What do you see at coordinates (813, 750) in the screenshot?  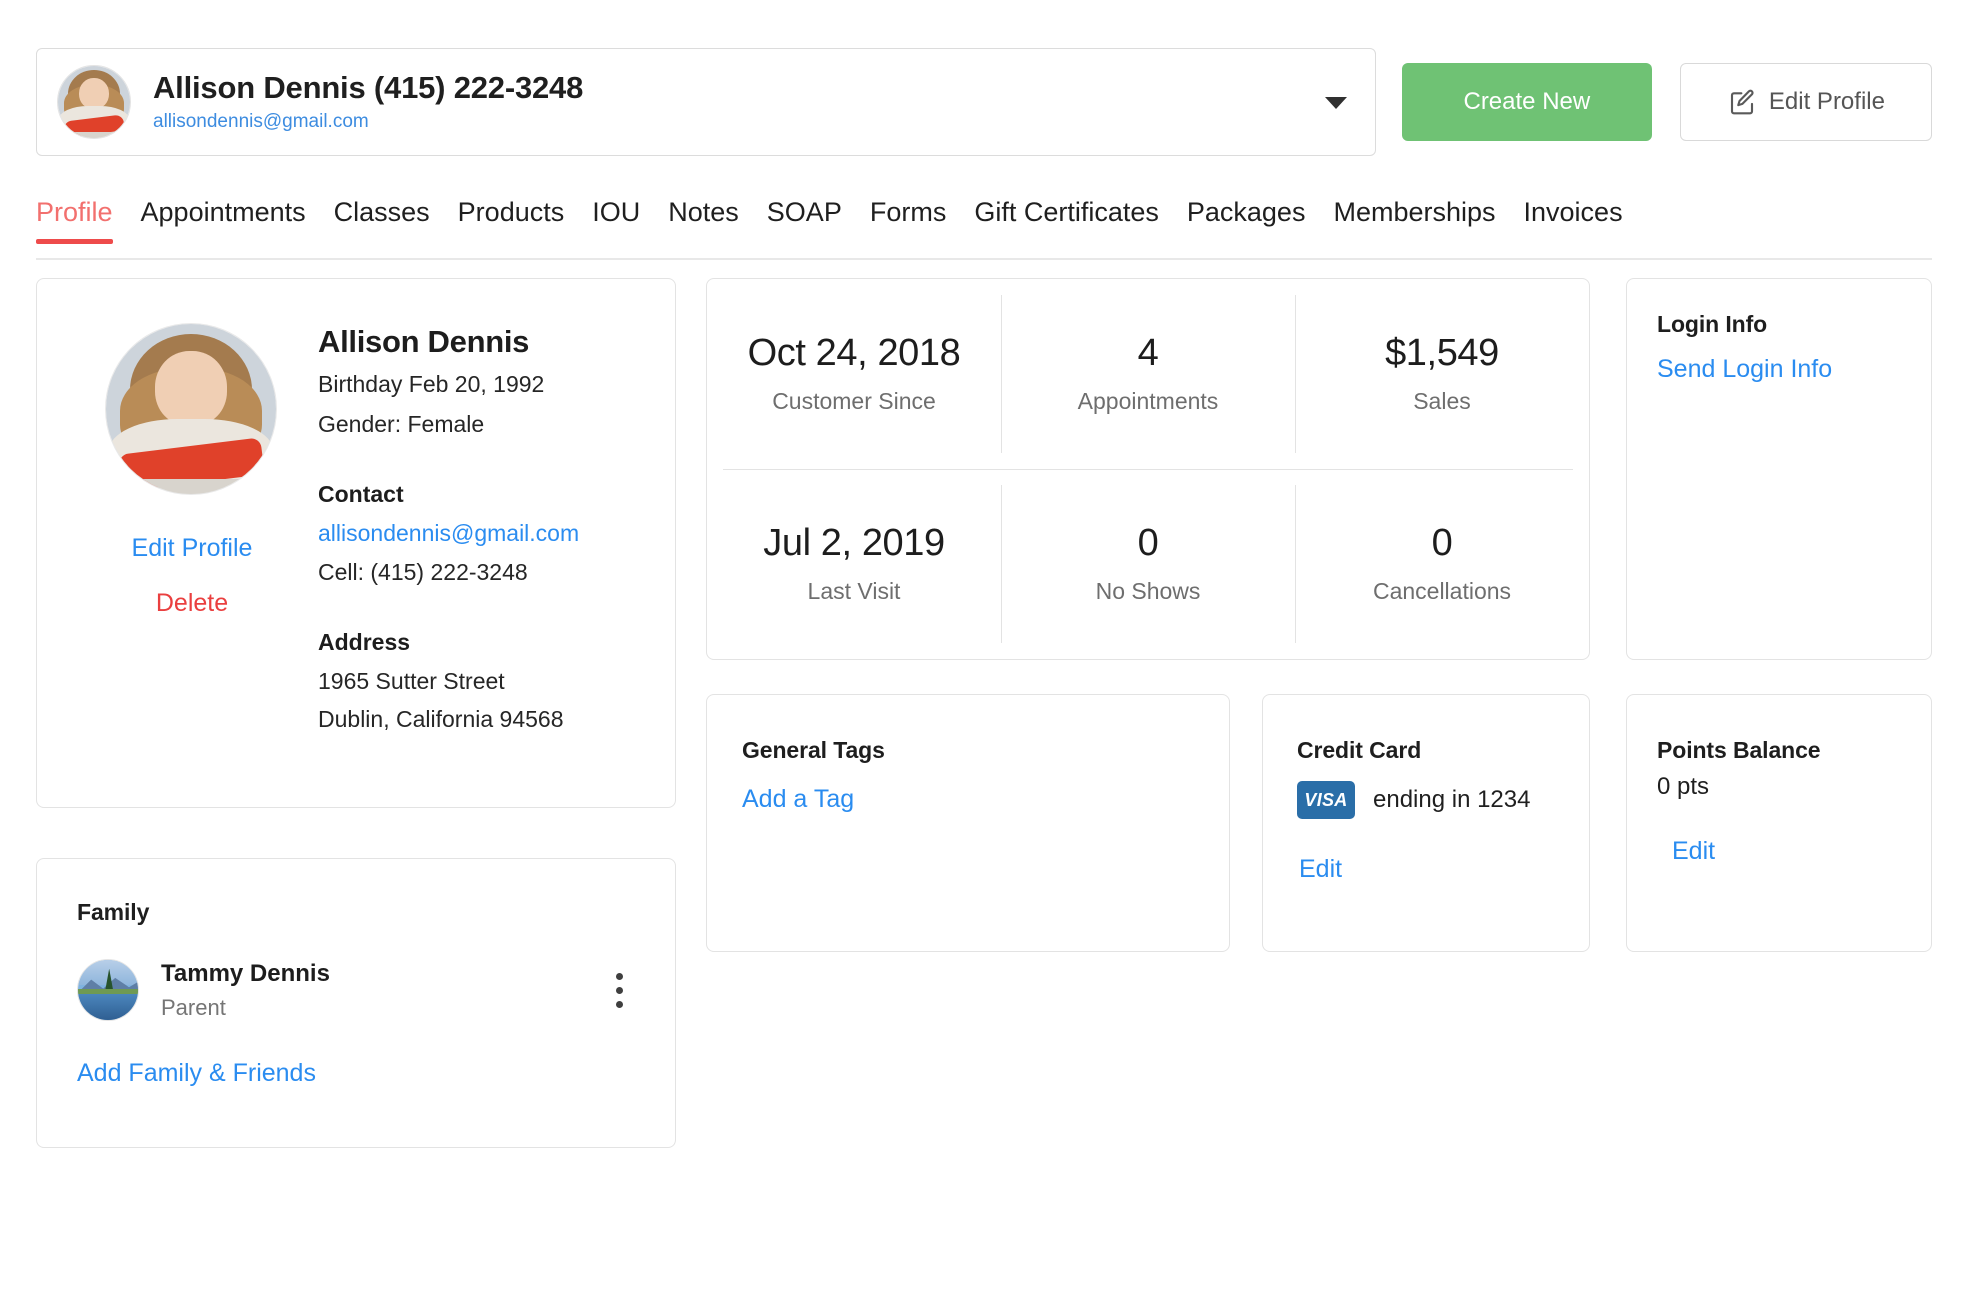 I see `general-tags-title: General Tags` at bounding box center [813, 750].